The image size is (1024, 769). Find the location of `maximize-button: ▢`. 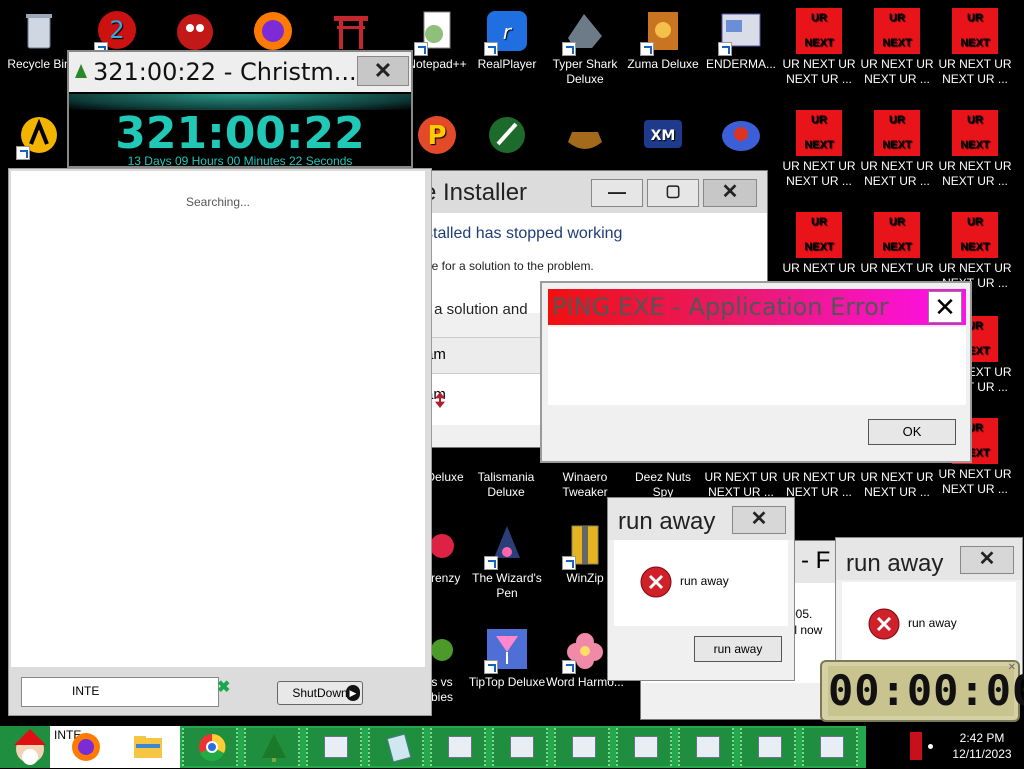

maximize-button: ▢ is located at coordinates (673, 193).